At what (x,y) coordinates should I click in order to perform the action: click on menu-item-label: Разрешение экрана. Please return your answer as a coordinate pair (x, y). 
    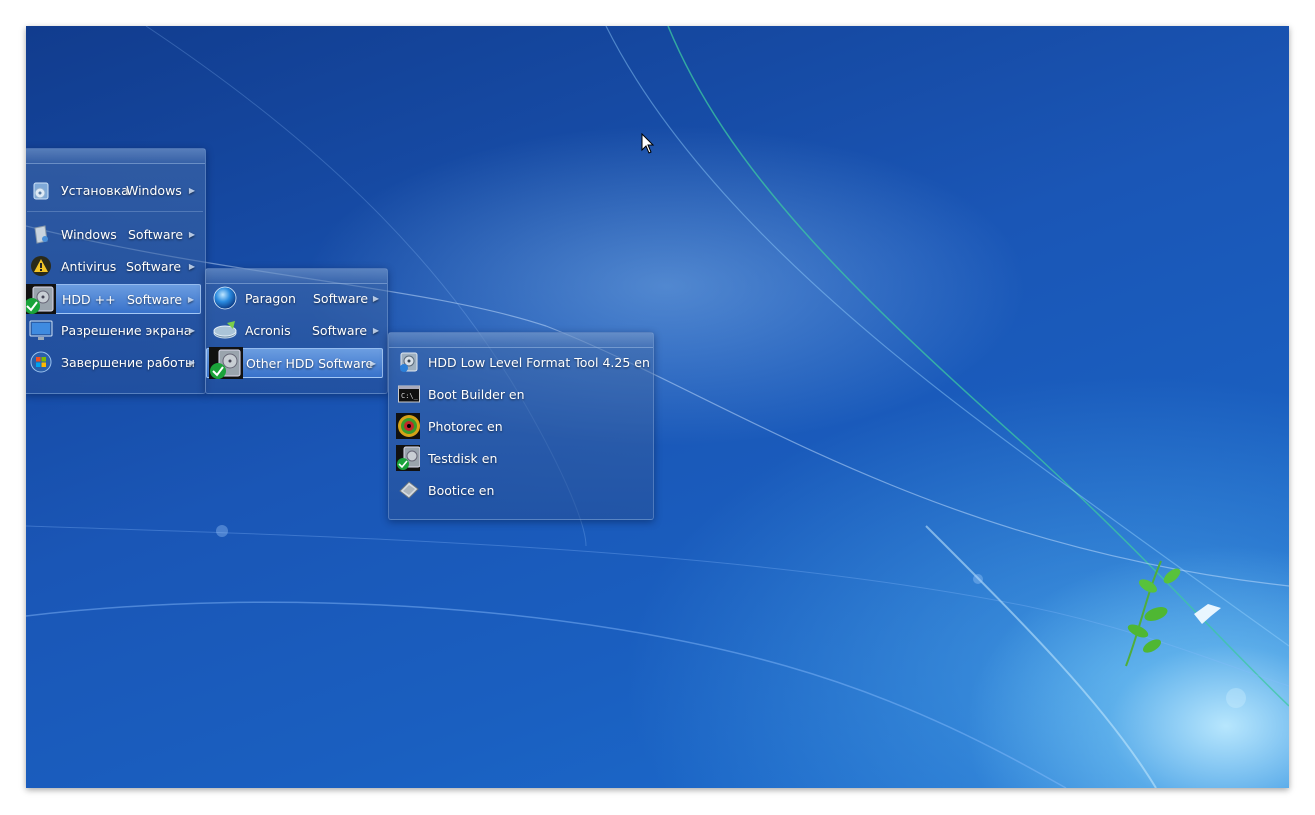
    Looking at the image, I should click on (126, 330).